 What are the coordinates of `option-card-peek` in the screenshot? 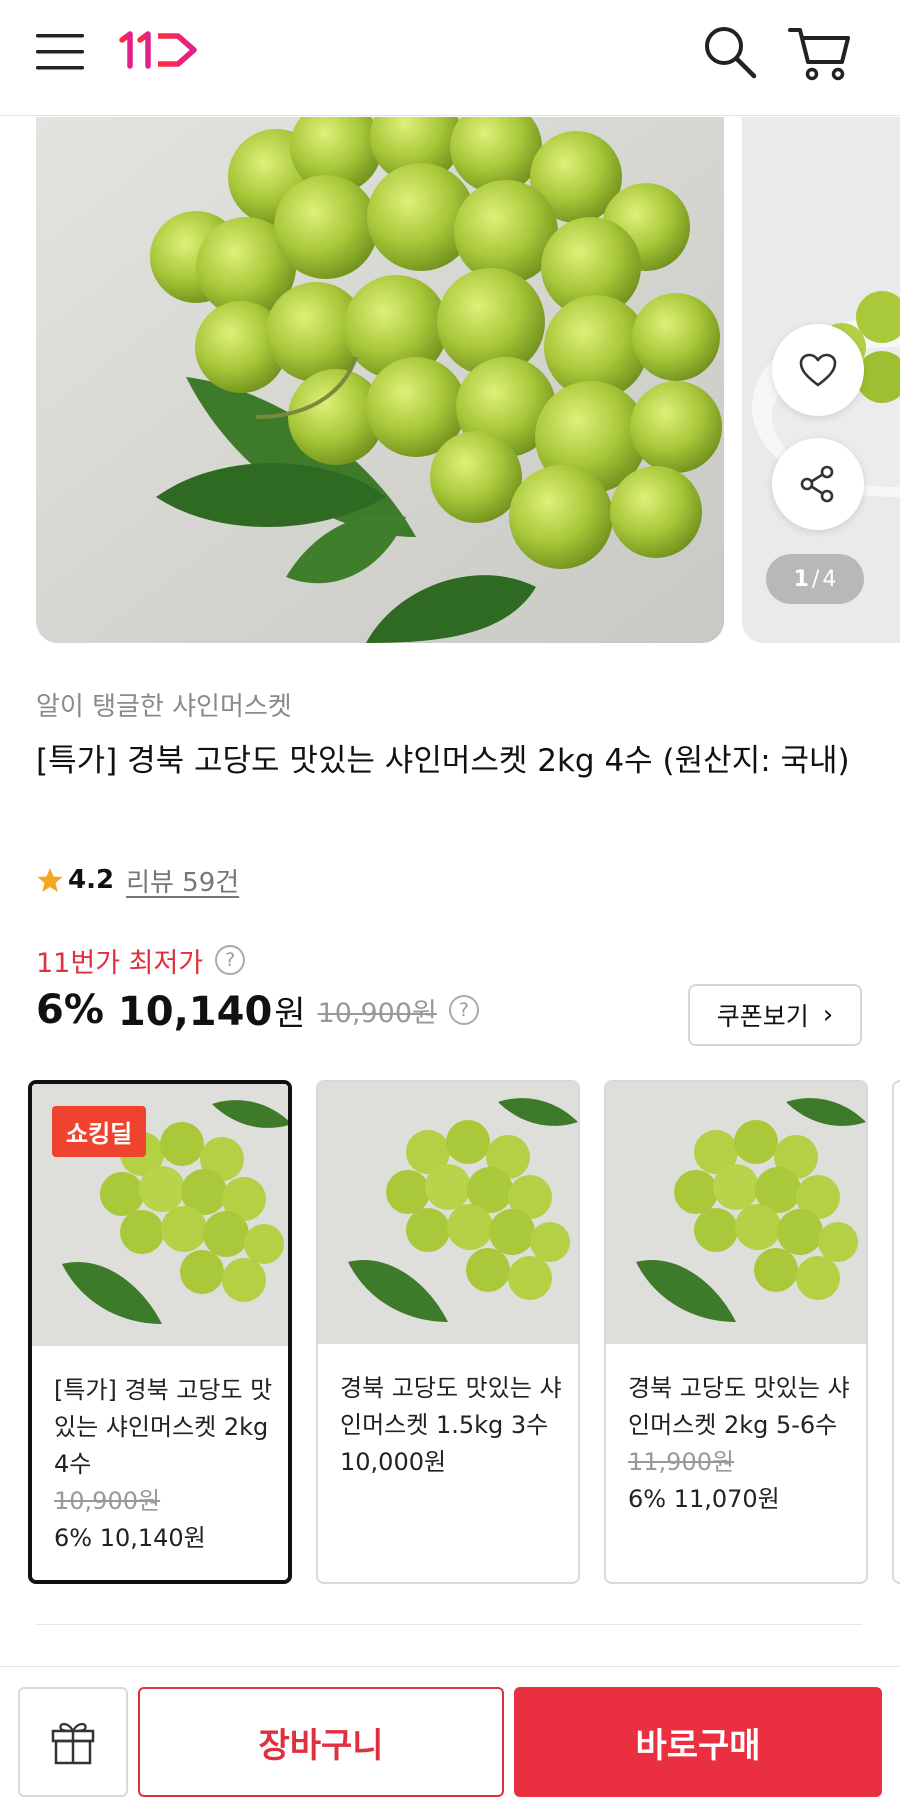 It's located at (896, 1332).